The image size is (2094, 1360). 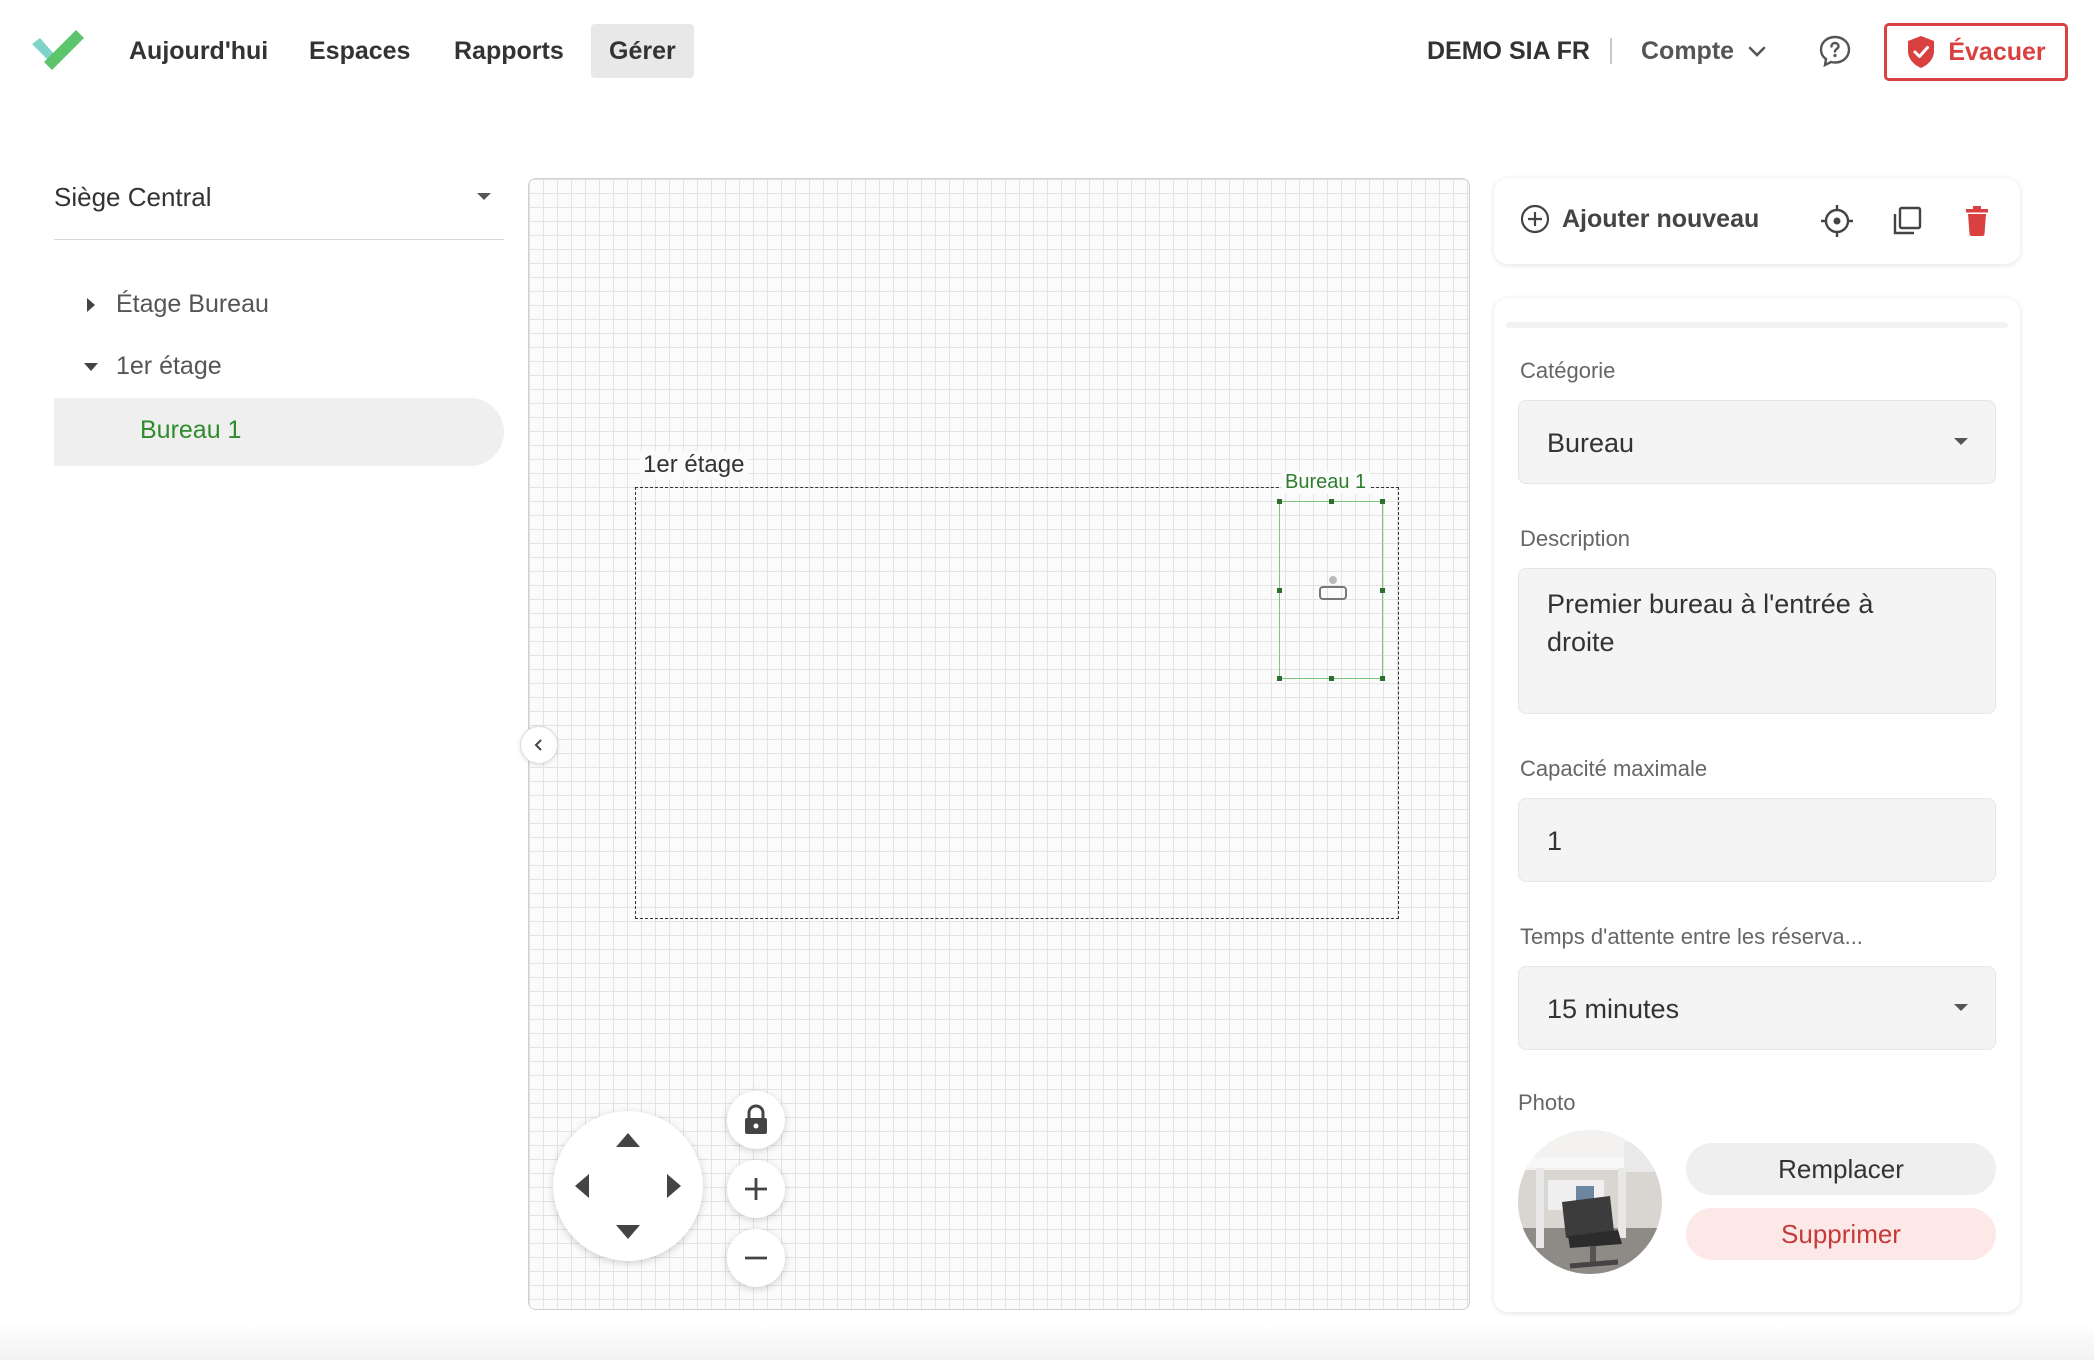 I want to click on account-menu: Compte, so click(x=1704, y=51).